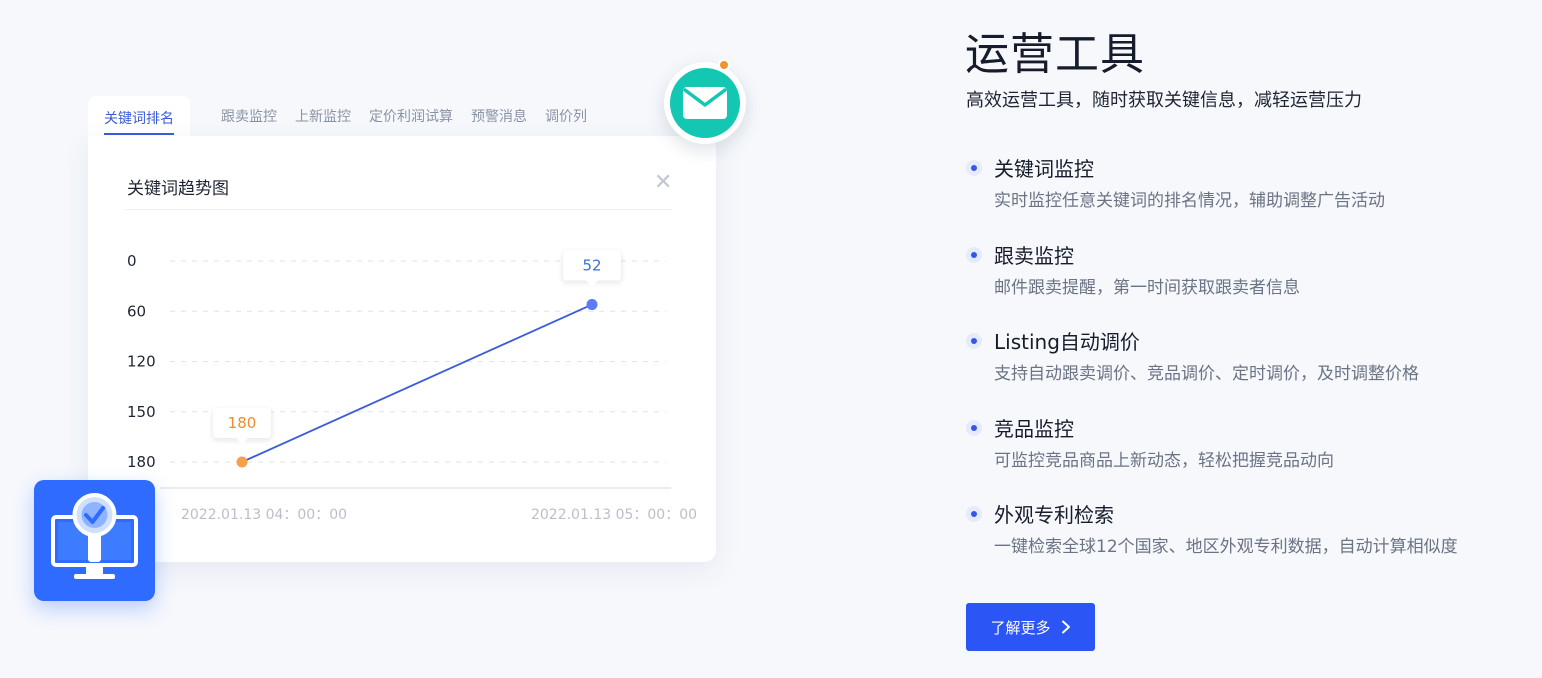 This screenshot has height=678, width=1542. I want to click on feature-description: 可监控竞品商品上新动态，轻松把握竞品动向, so click(1164, 460).